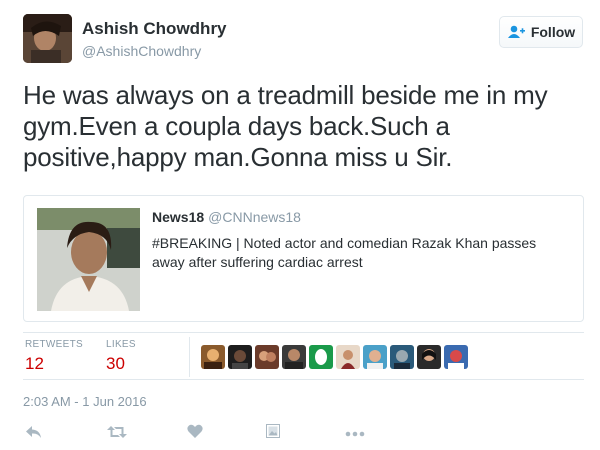  Describe the element at coordinates (85, 401) in the screenshot. I see `tweet-timestamp: 2:03 AM - 1 Jun 2016` at that location.